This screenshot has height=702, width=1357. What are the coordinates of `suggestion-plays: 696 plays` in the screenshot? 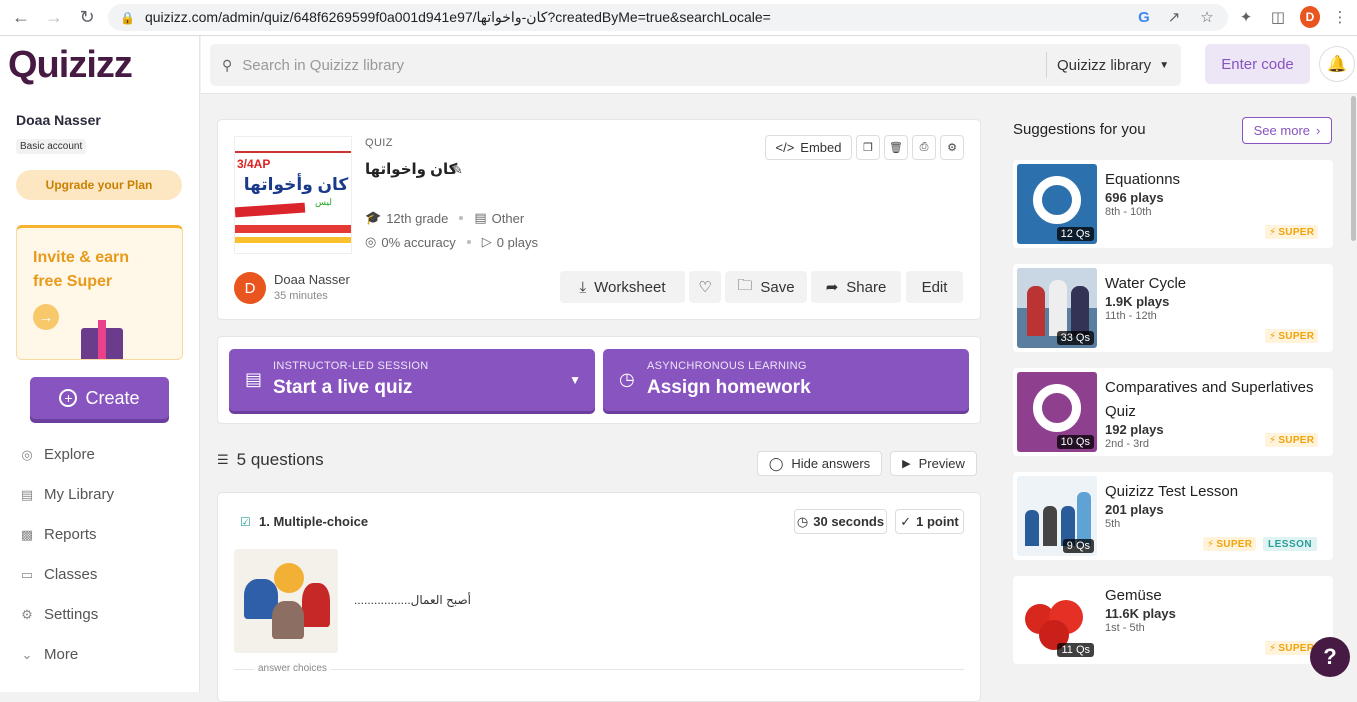 It's located at (1134, 197).